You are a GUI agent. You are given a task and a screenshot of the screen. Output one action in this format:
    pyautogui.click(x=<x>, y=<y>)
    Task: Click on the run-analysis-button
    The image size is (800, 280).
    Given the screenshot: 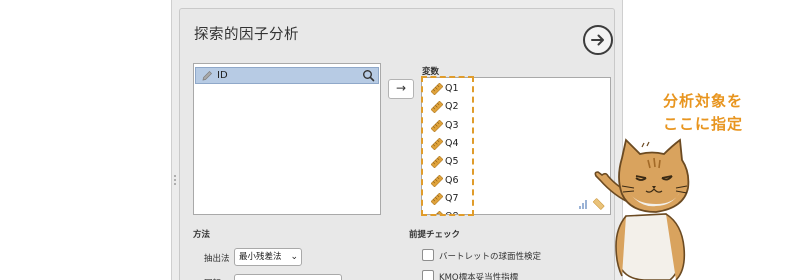 What is the action you would take?
    pyautogui.click(x=598, y=40)
    